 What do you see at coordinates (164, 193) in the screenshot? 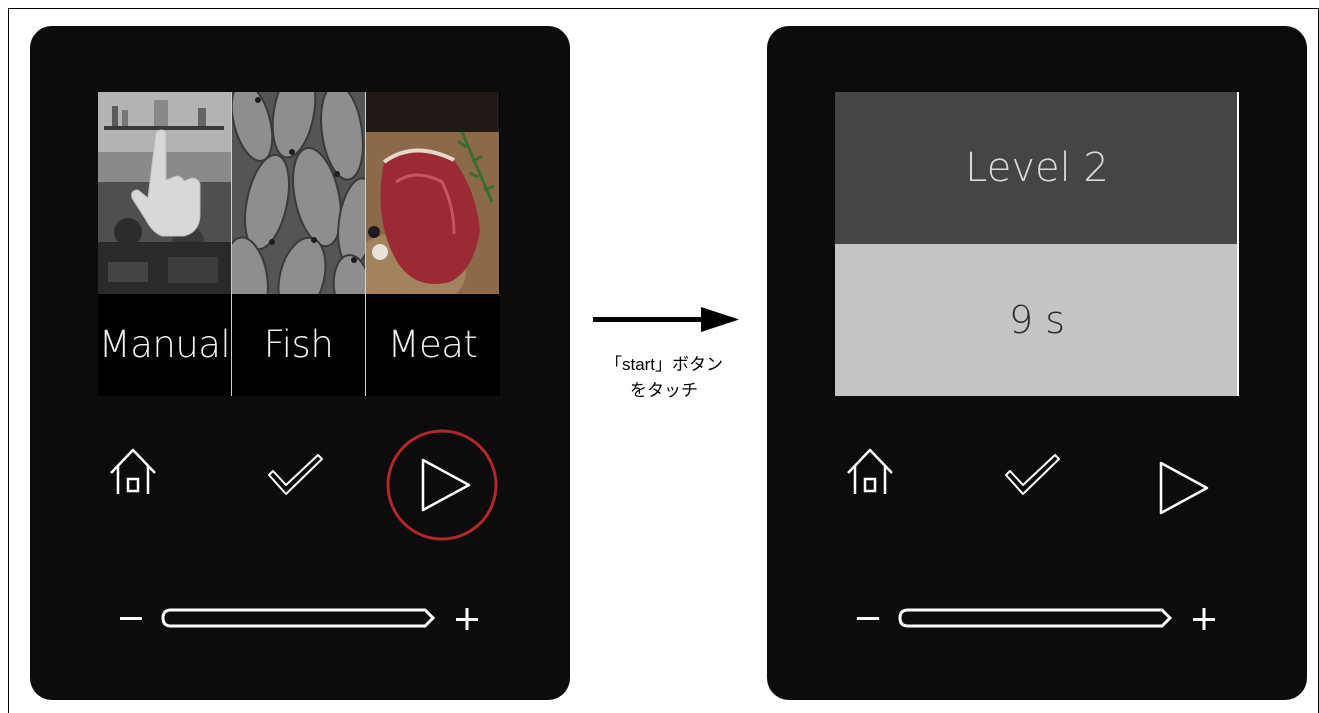
I see `hand-kitchen-photo` at bounding box center [164, 193].